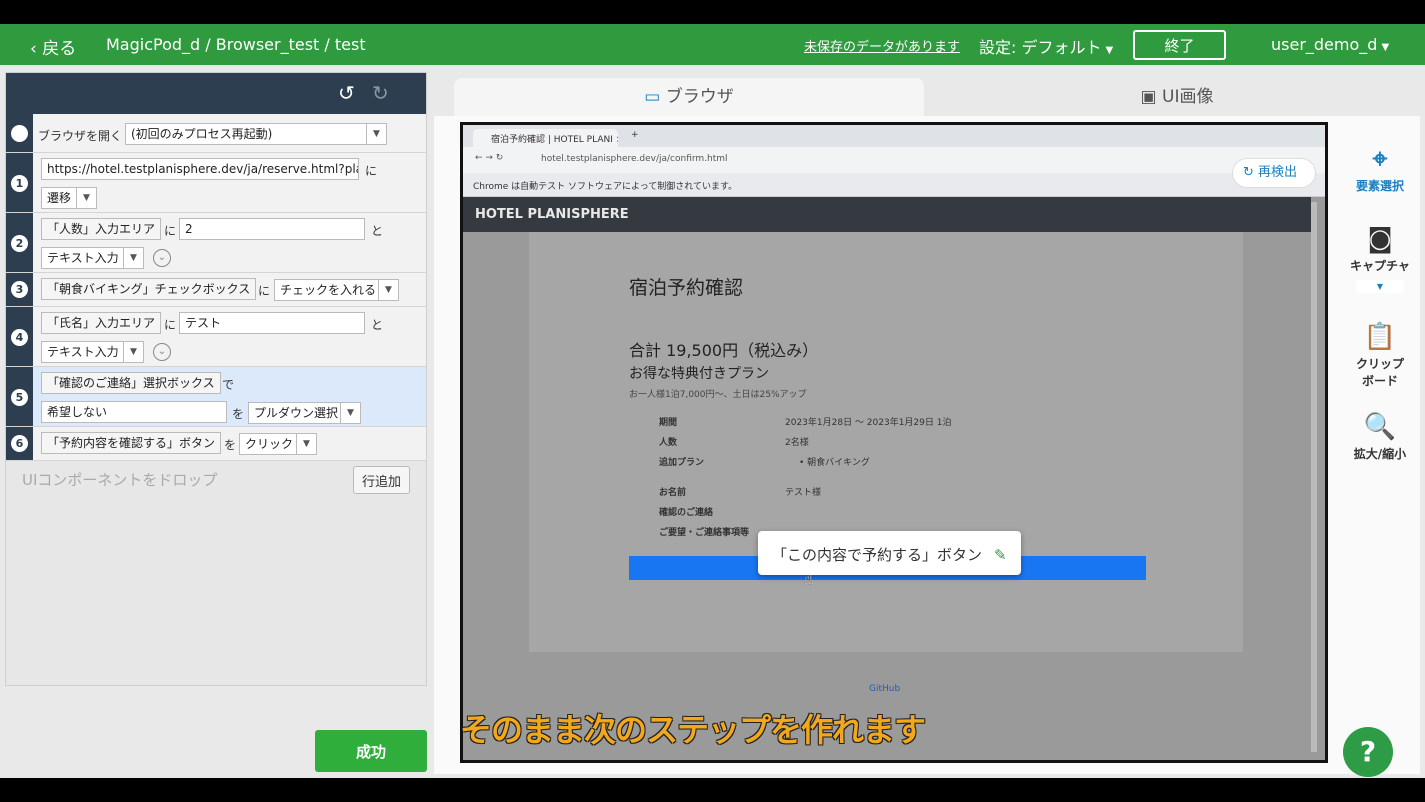 This screenshot has width=1425, height=802. What do you see at coordinates (371, 751) in the screenshot?
I see `success-button: 成功` at bounding box center [371, 751].